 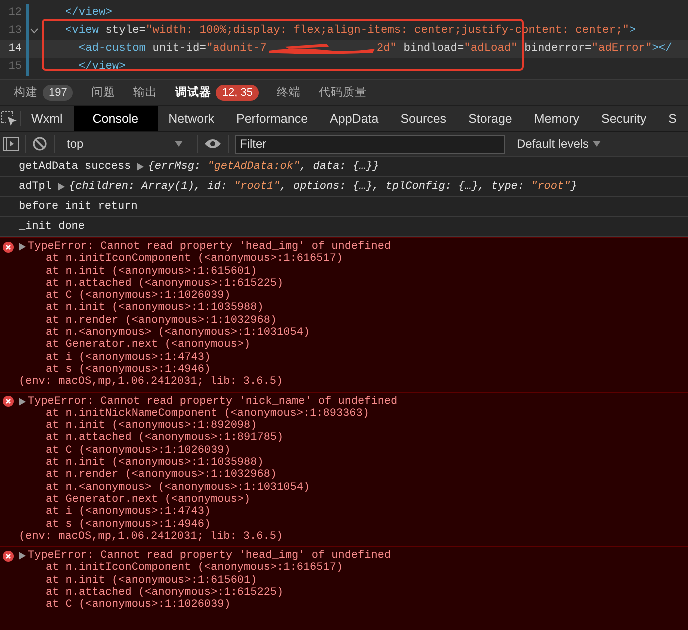 I want to click on object-preview: {errMsg: "getAdData:ok", data: {…}}, so click(x=264, y=166).